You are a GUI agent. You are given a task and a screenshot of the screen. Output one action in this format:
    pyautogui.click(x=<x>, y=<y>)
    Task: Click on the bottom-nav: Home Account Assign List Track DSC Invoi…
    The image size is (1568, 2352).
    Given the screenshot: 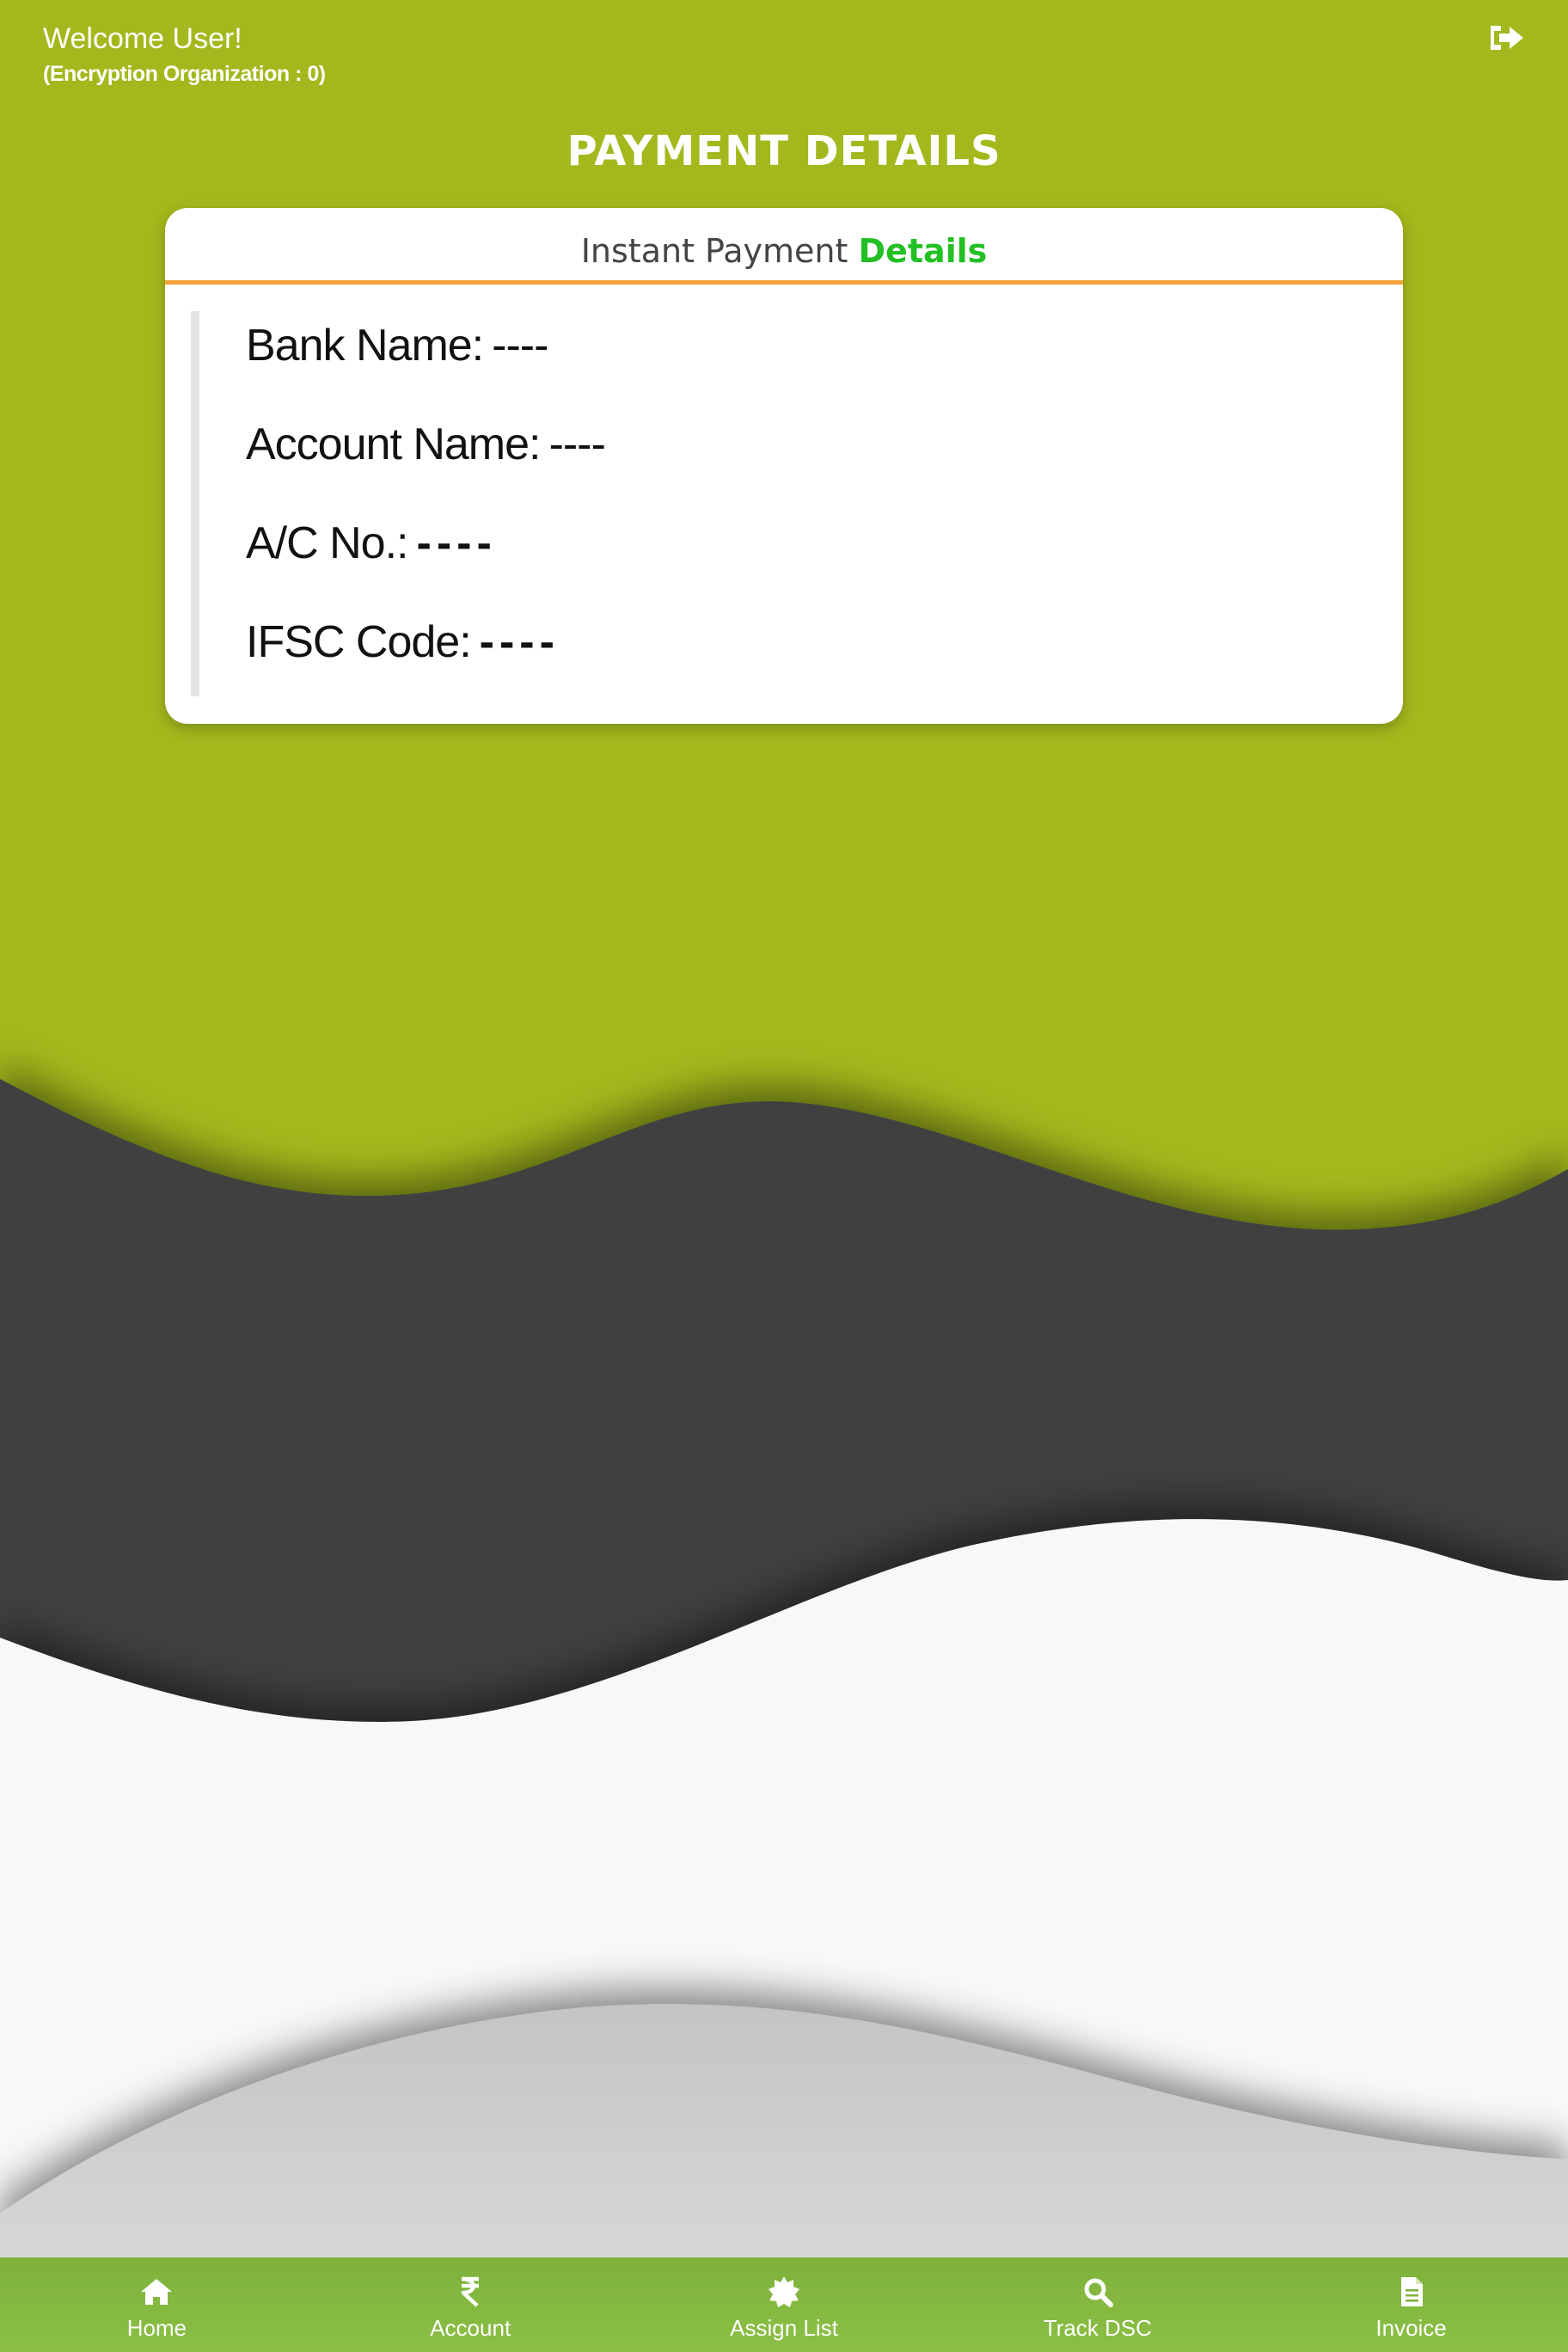 What is the action you would take?
    pyautogui.click(x=784, y=2304)
    